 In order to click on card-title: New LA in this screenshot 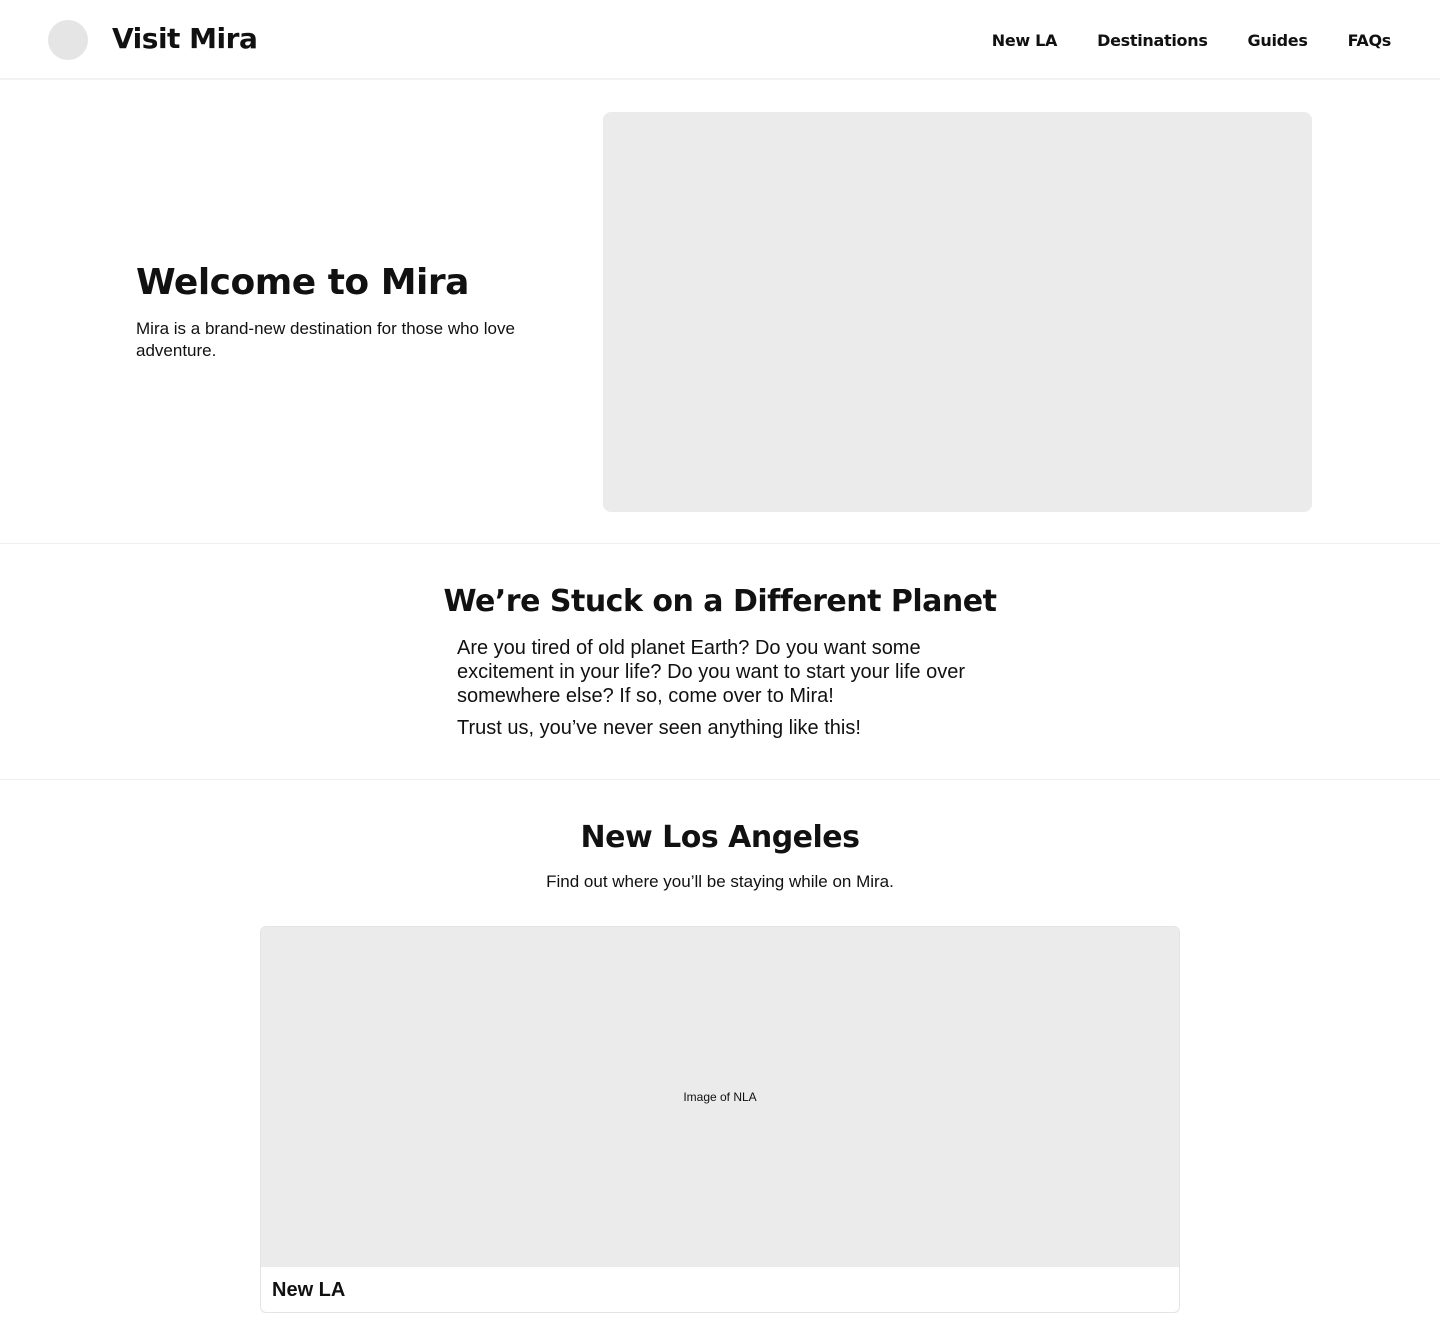, I will do `click(309, 1290)`.